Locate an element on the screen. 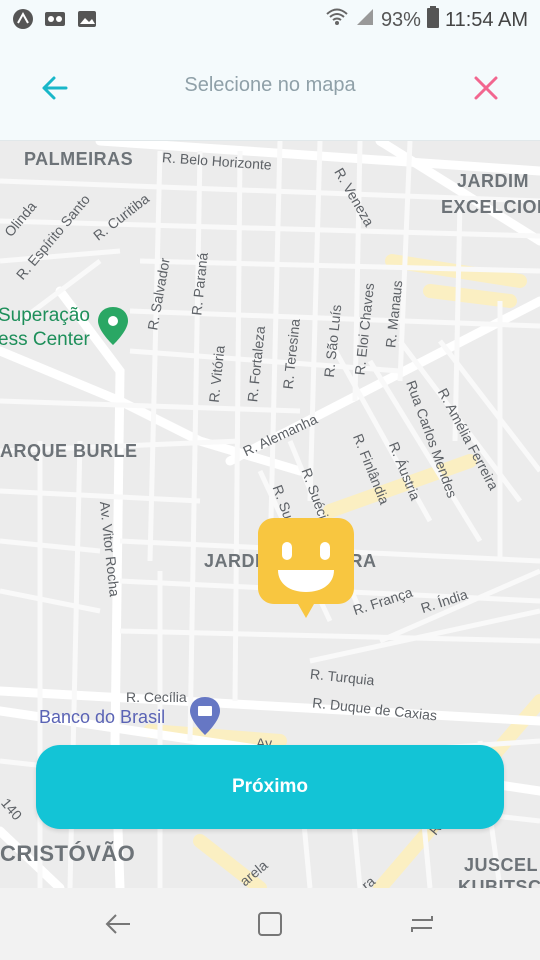 This screenshot has width=540, height=960. battery-icon is located at coordinates (432, 20).